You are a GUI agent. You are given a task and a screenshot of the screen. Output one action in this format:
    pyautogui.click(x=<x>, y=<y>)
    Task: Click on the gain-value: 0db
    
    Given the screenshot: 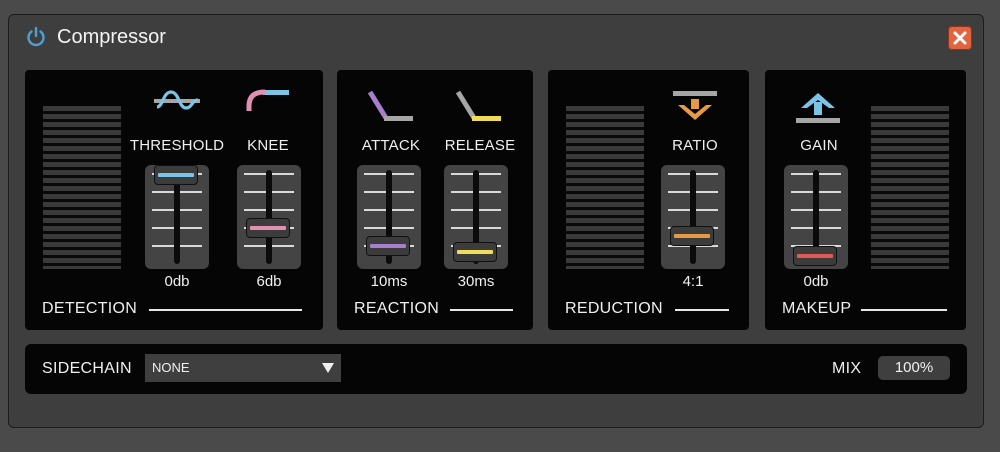 What is the action you would take?
    pyautogui.click(x=816, y=281)
    